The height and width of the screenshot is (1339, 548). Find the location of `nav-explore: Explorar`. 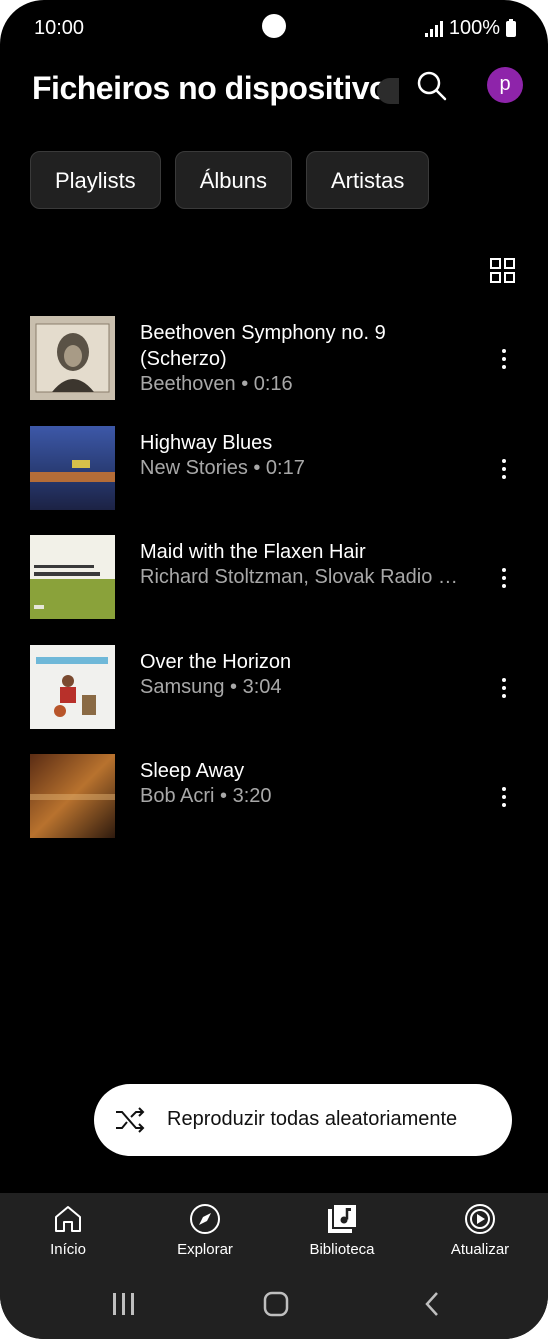

nav-explore: Explorar is located at coordinates (205, 1230).